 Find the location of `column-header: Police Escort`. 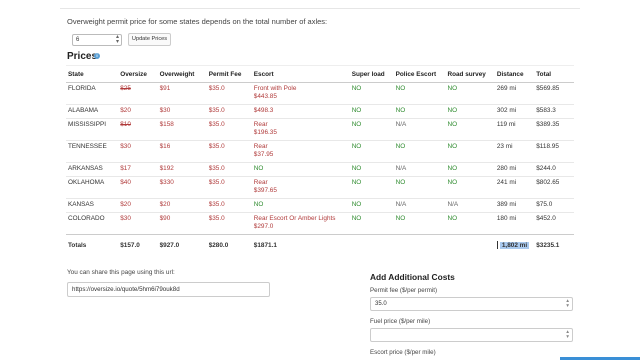

column-header: Police Escort is located at coordinates (419, 74).